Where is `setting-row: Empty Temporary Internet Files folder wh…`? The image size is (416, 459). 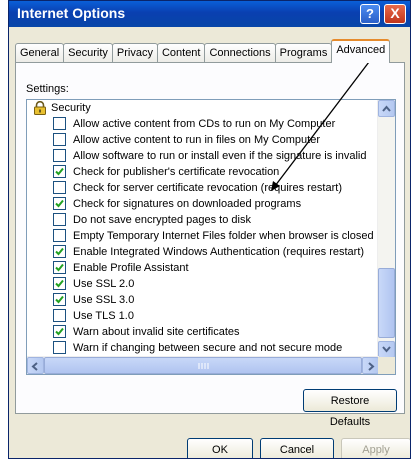 setting-row: Empty Temporary Internet Files folder wh… is located at coordinates (203, 236).